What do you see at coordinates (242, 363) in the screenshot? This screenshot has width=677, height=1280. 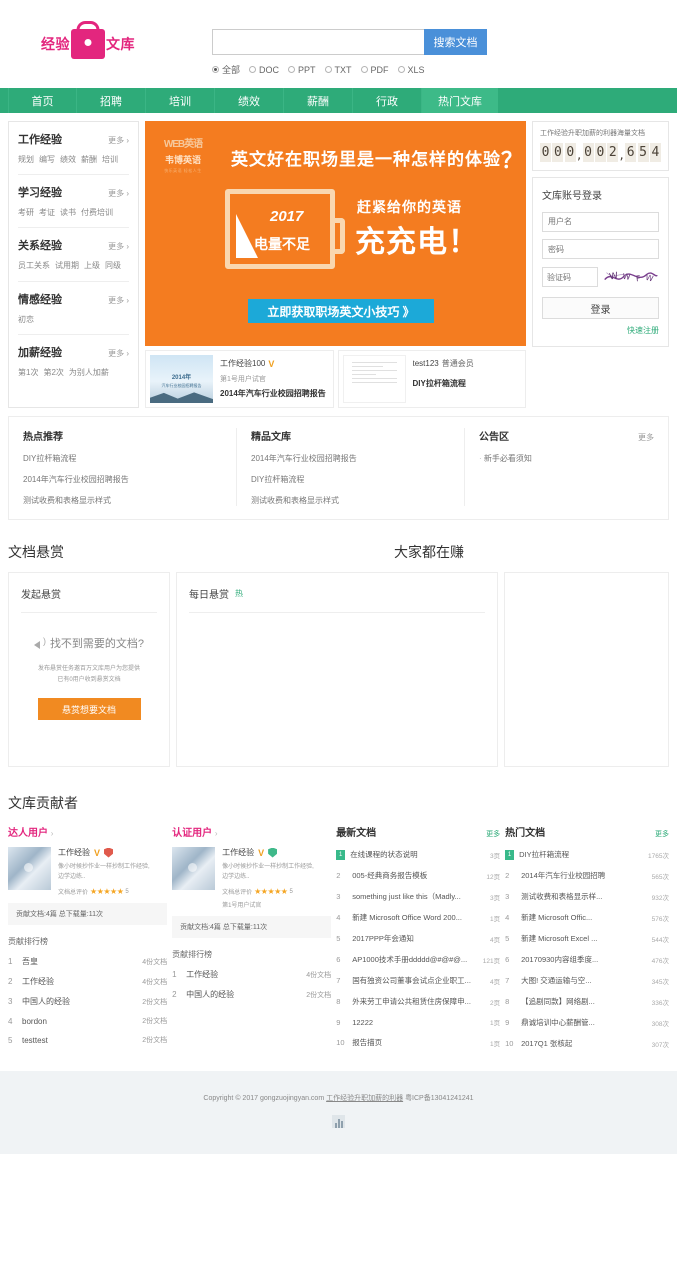 I see `doc-author-name: 工作经验100` at bounding box center [242, 363].